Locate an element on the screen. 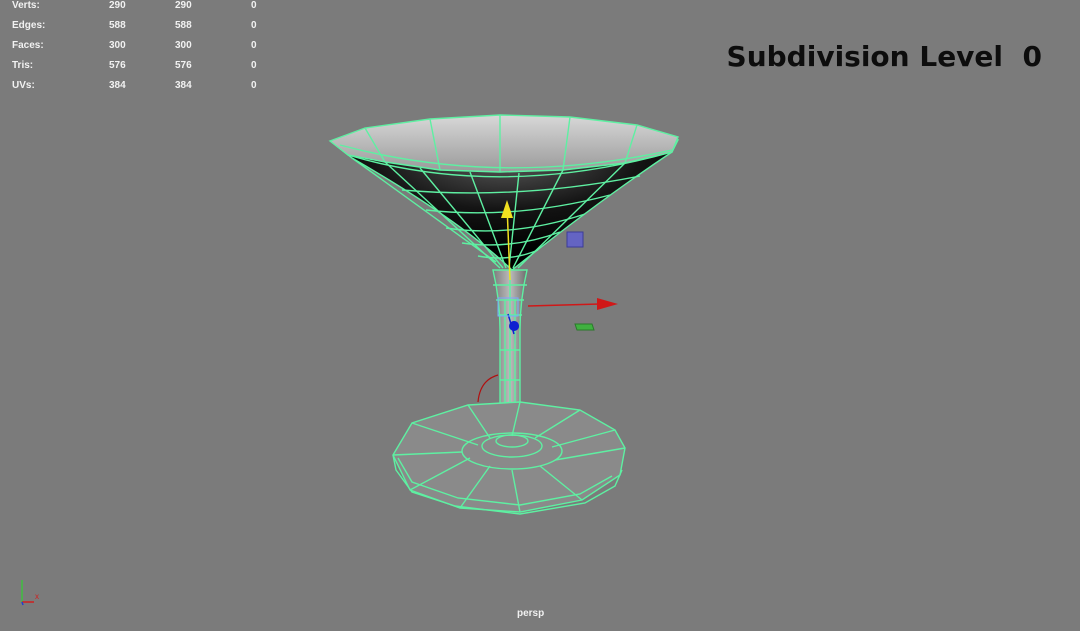 This screenshot has height=631, width=1080. hud-value-object: 576 is located at coordinates (117, 65).